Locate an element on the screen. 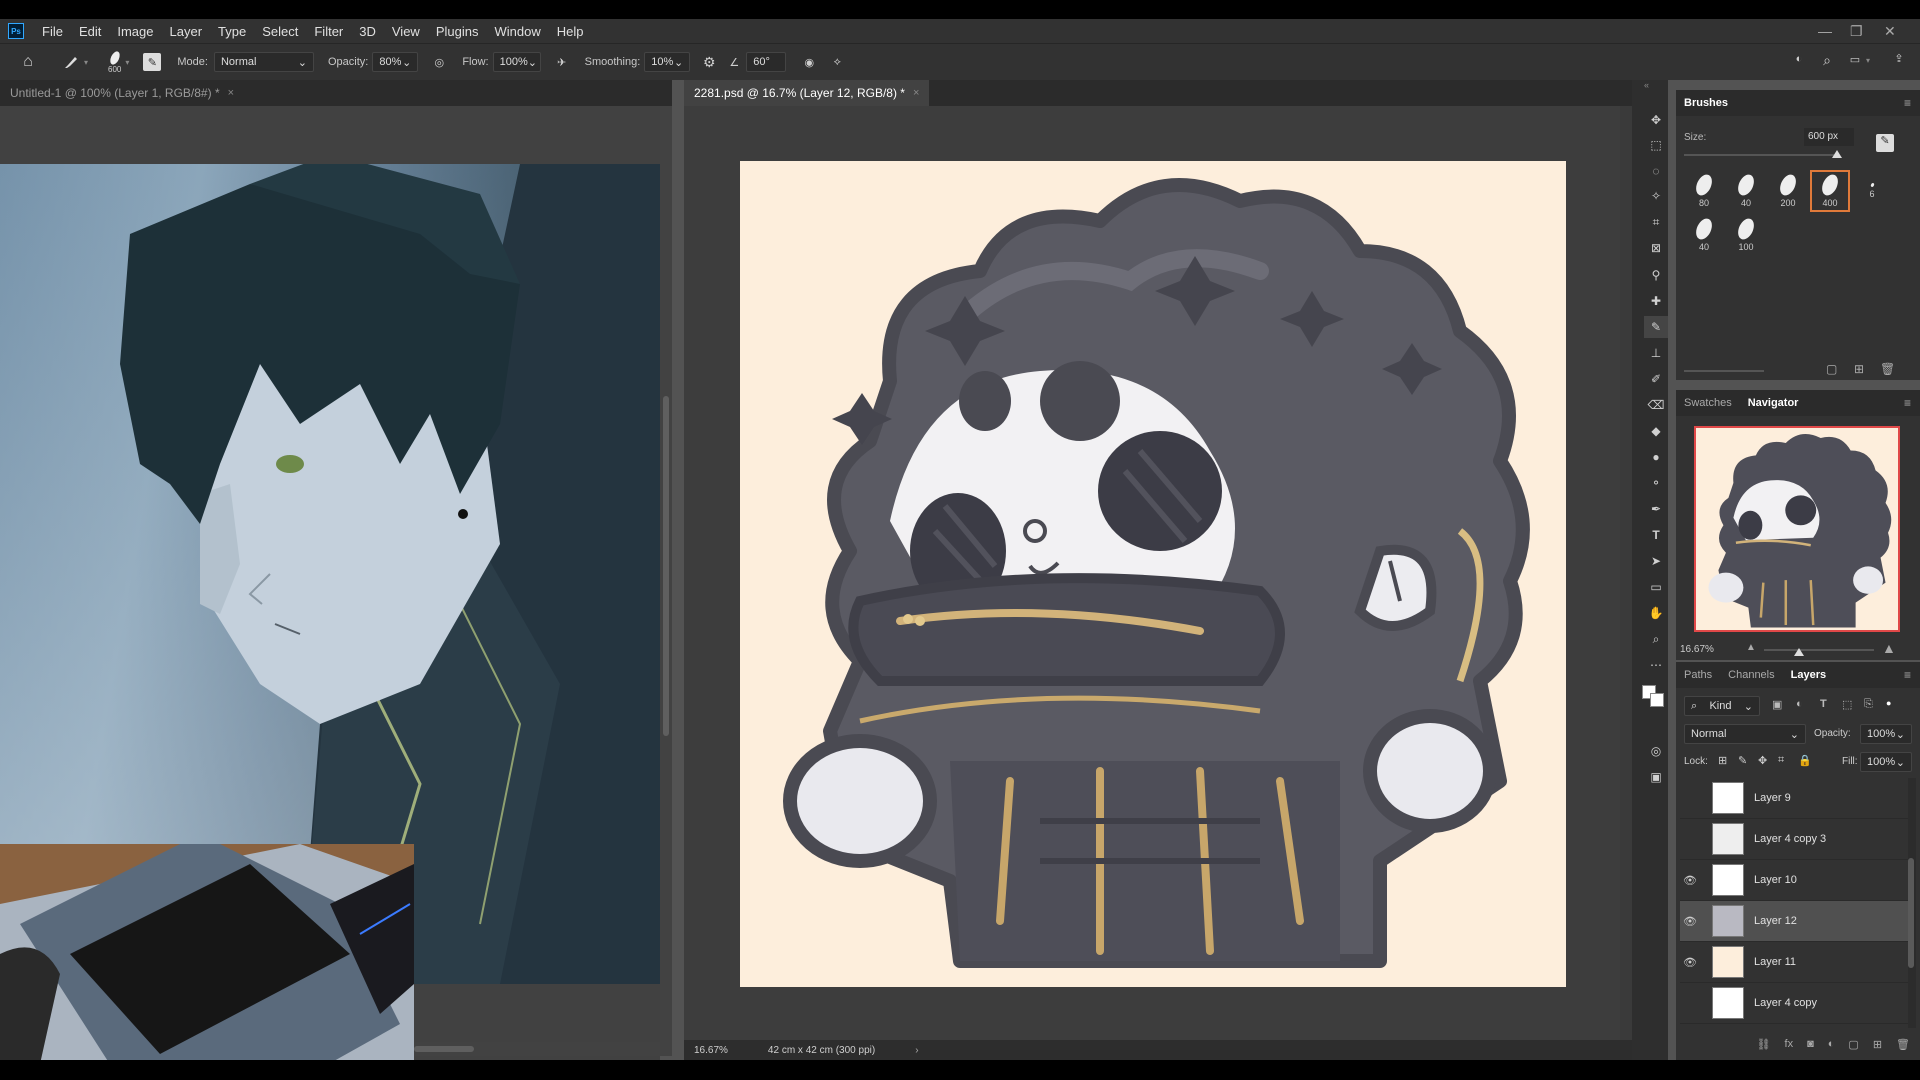 The width and height of the screenshot is (1920, 1080). blend-mode-select: Normal ⌄ is located at coordinates (1745, 734).